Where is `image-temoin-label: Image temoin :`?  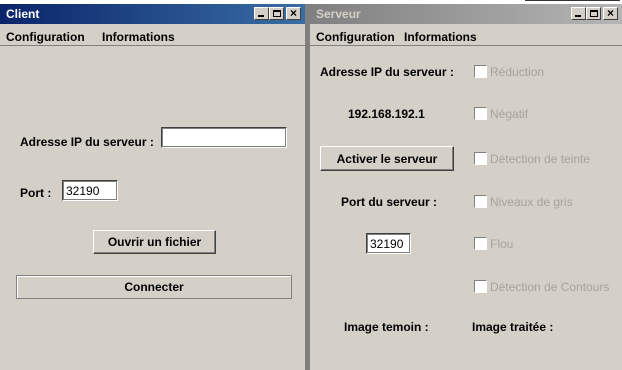 image-temoin-label: Image temoin : is located at coordinates (386, 327).